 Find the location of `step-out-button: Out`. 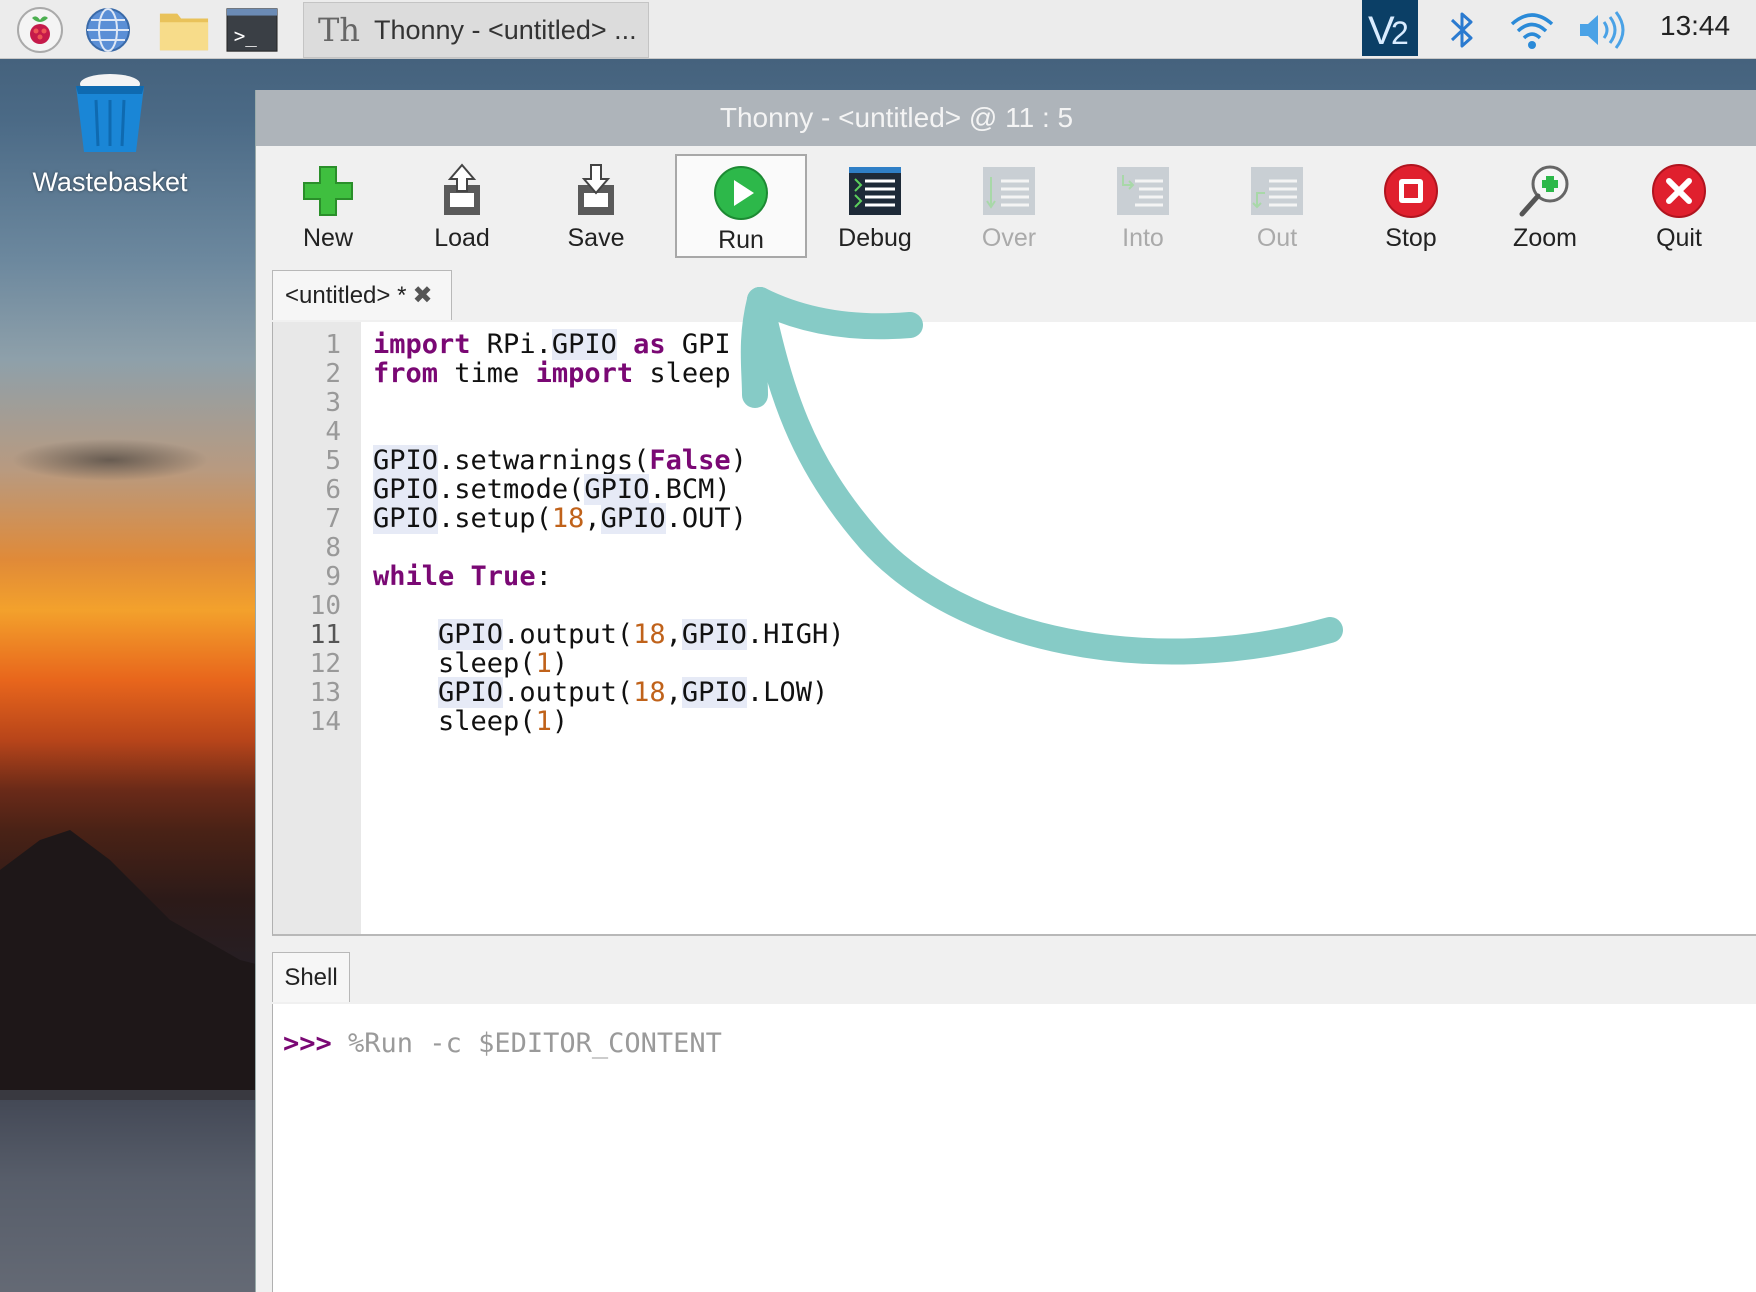

step-out-button: Out is located at coordinates (1277, 206).